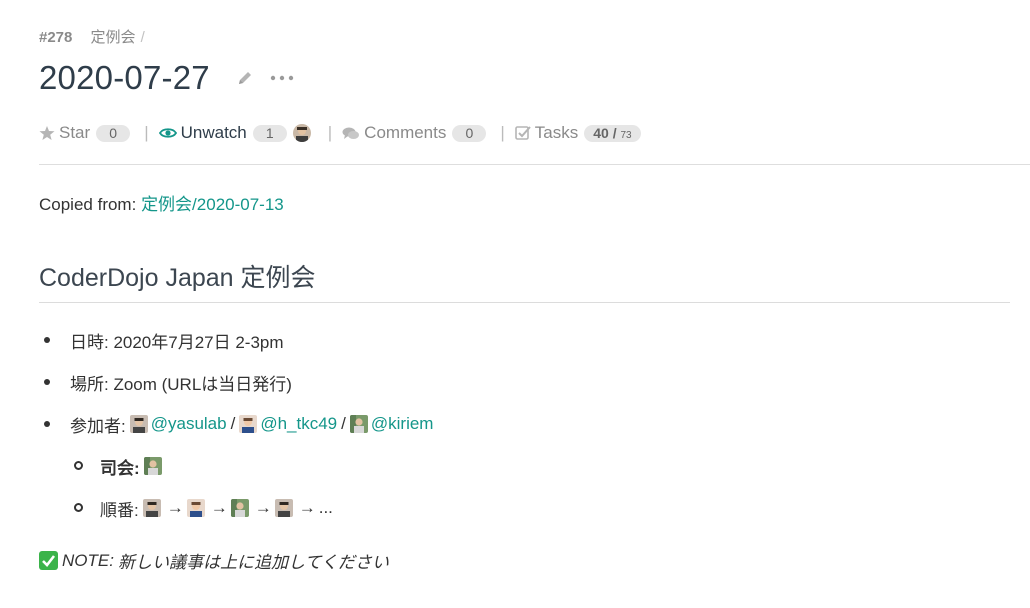 This screenshot has width=1030, height=608. I want to click on eye-icon, so click(167, 133).